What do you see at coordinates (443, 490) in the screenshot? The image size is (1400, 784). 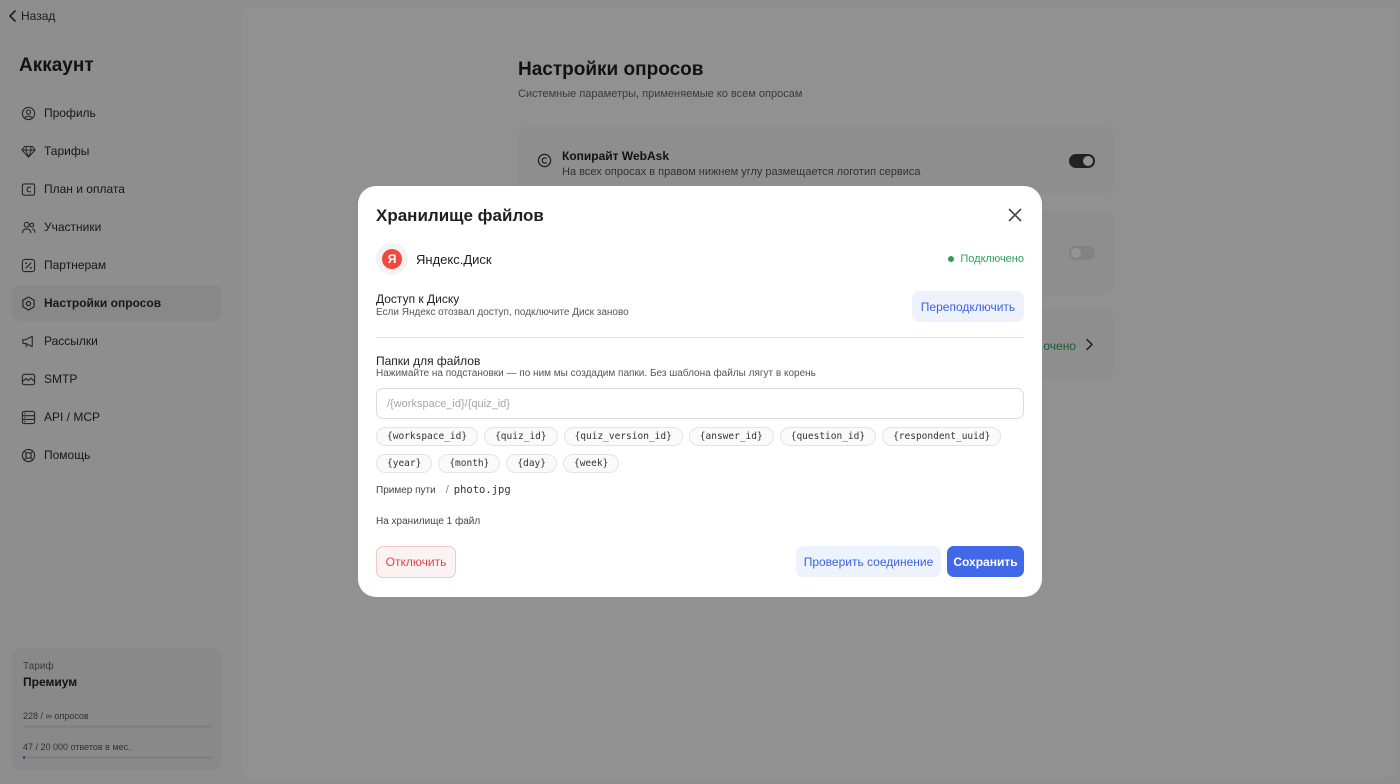 I see `path-example: Пример пути / photo.jpg` at bounding box center [443, 490].